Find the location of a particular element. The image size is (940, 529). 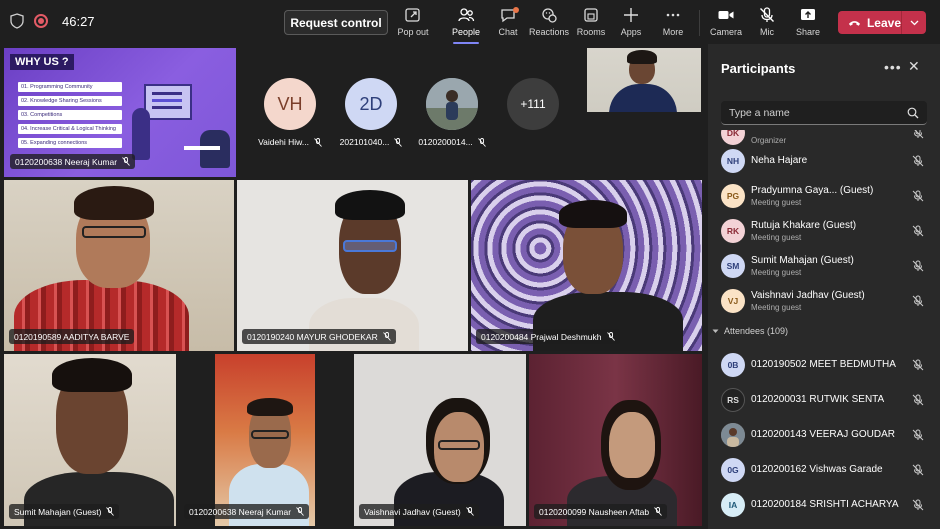

leave-label: Leave is located at coordinates (883, 22).